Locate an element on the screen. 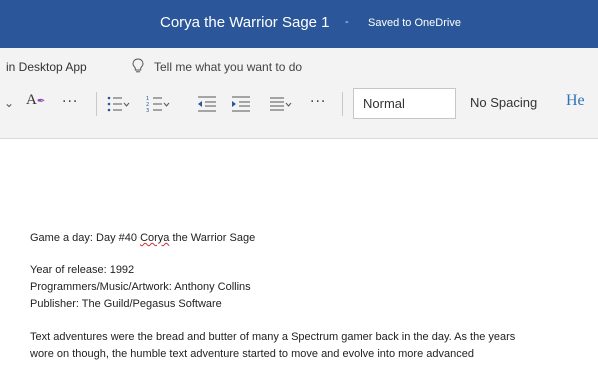  increase-indent-icon is located at coordinates (242, 104).